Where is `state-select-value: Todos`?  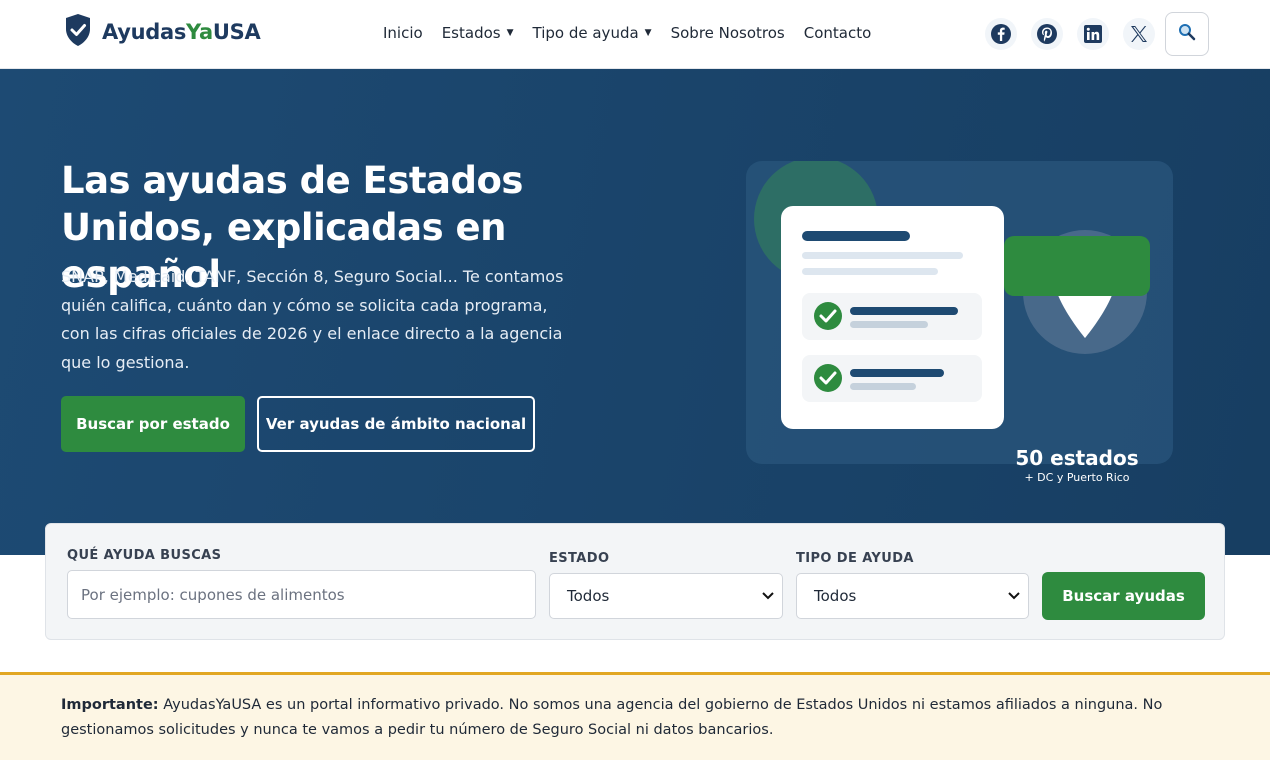 state-select-value: Todos is located at coordinates (588, 596).